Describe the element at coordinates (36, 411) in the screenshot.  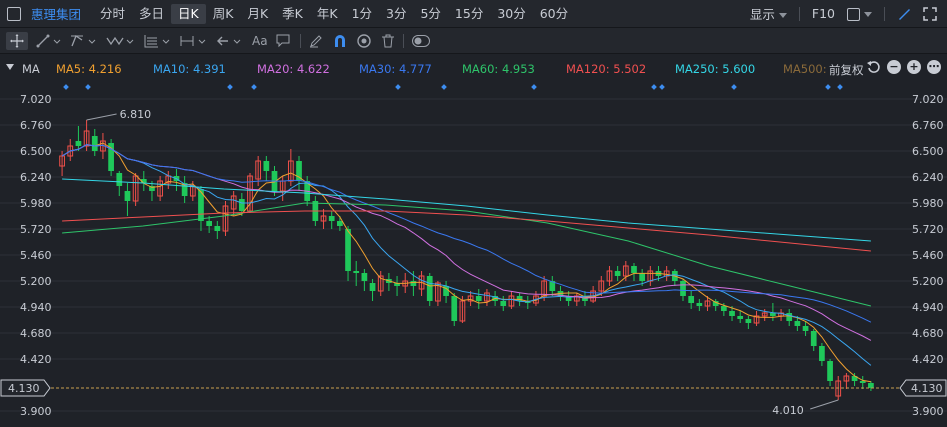
I see `y-tick-label-left: 3.900` at that location.